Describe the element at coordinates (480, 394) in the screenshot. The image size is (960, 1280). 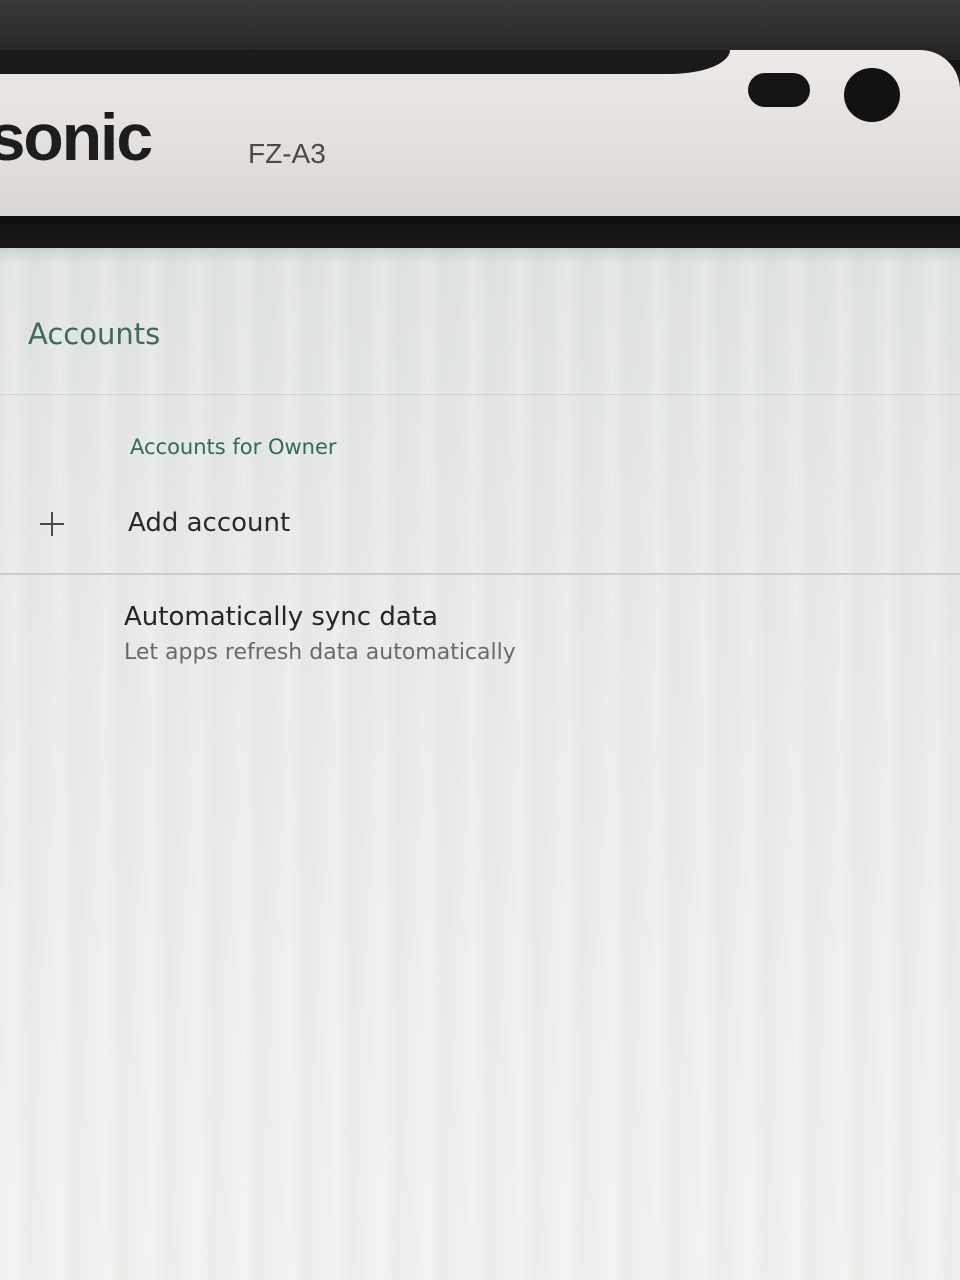
I see `app-bar-divider` at that location.